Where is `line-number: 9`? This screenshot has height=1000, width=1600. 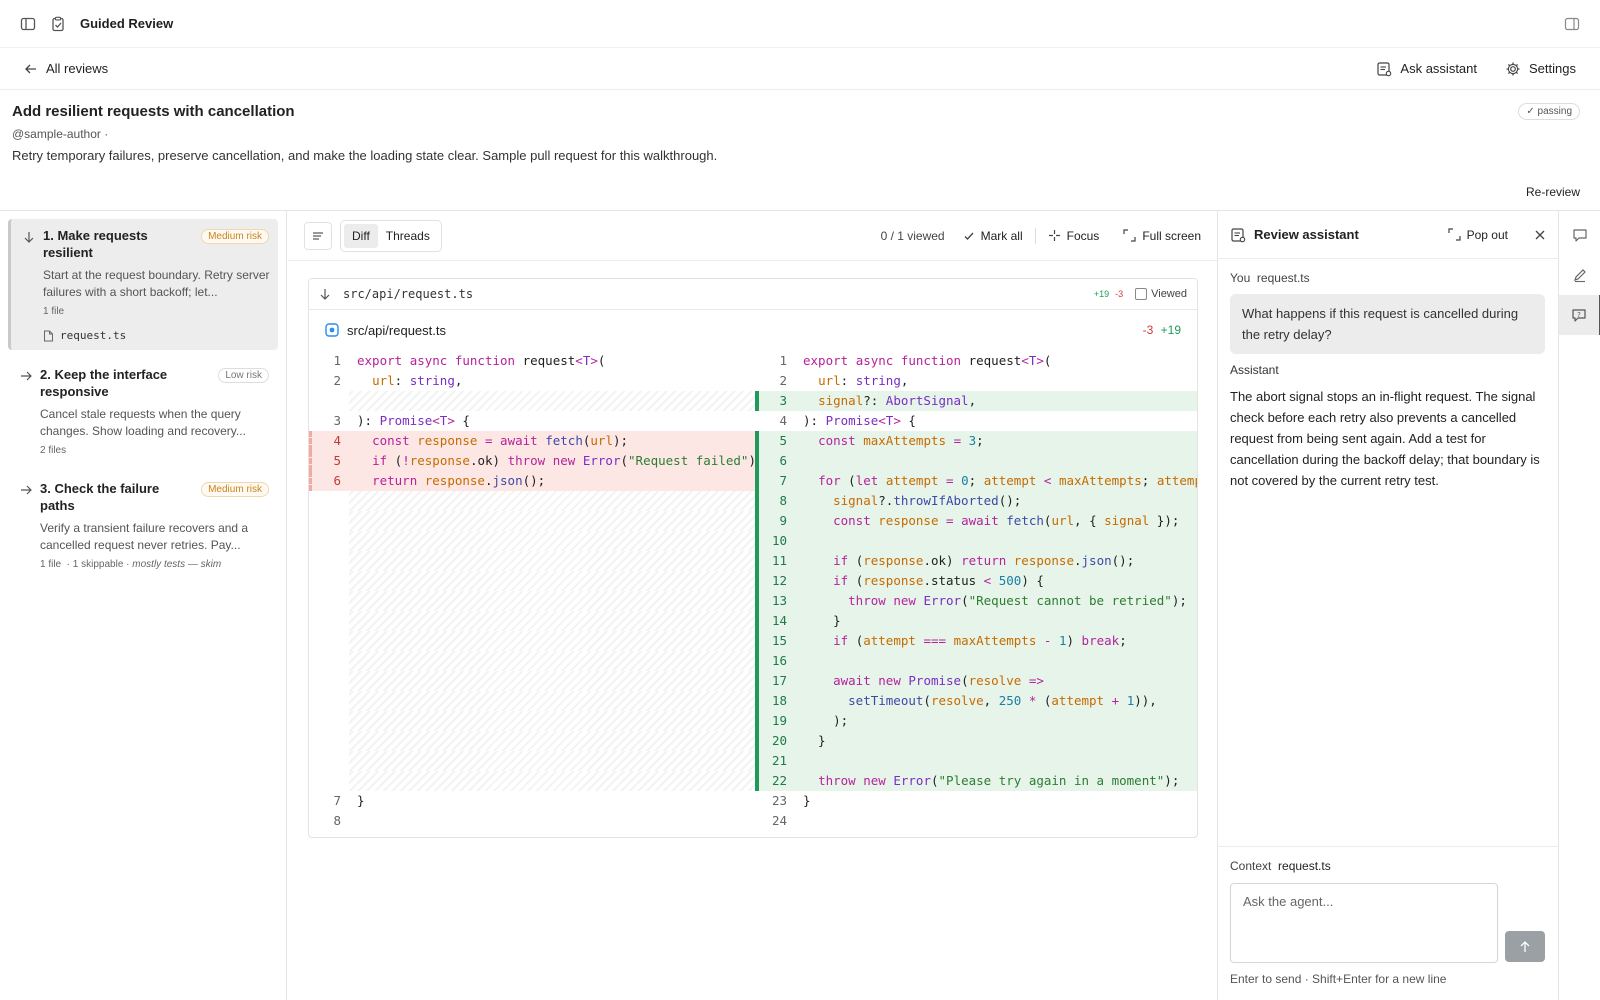 line-number: 9 is located at coordinates (775, 521).